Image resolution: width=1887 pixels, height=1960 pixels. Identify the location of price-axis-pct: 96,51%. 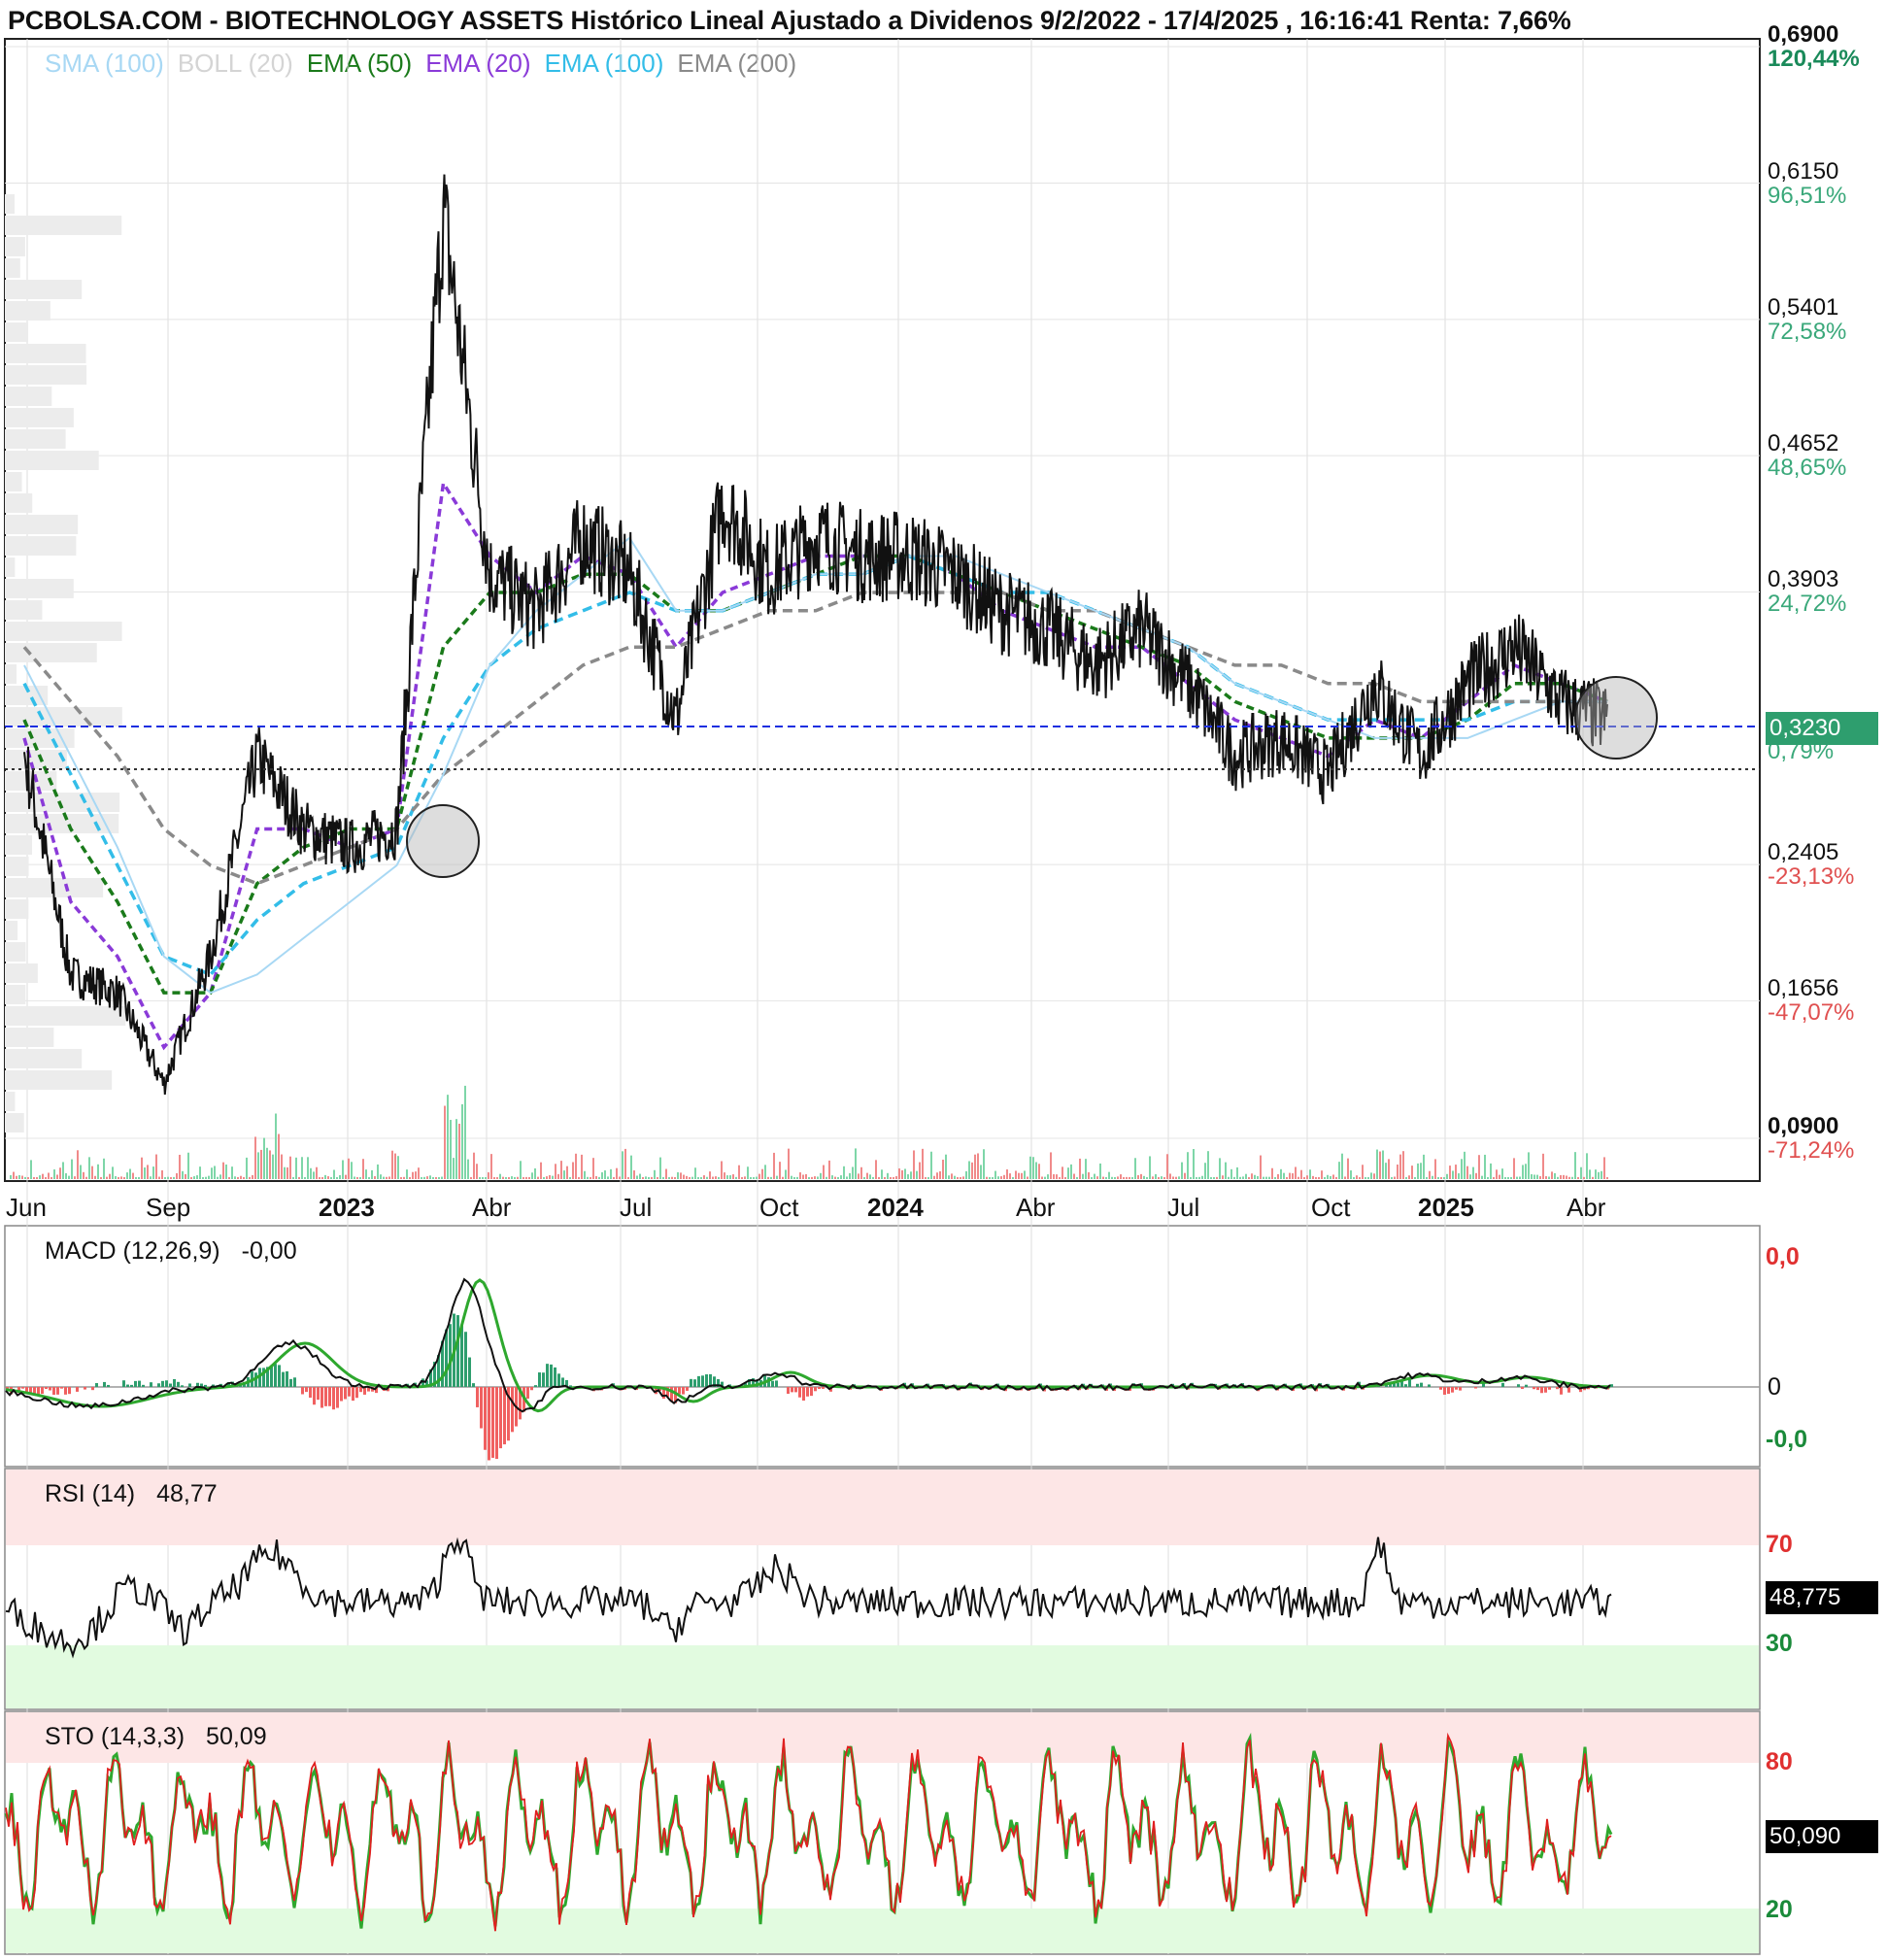
(1807, 195).